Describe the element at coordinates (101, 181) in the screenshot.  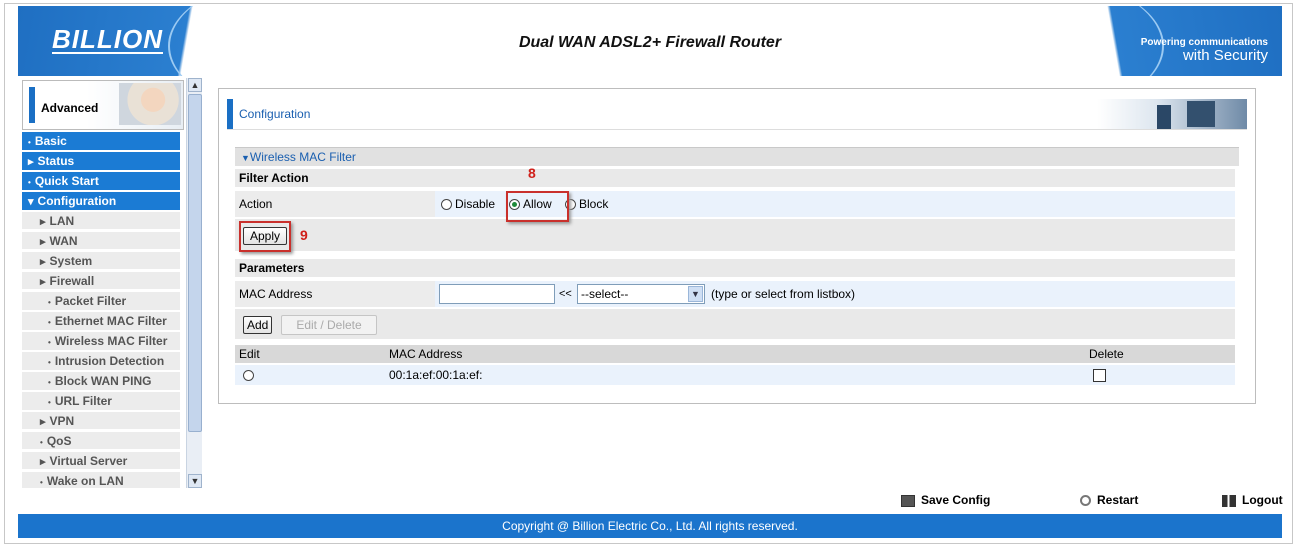
I see `sidebar-item-quick-start: • Quick Start` at that location.